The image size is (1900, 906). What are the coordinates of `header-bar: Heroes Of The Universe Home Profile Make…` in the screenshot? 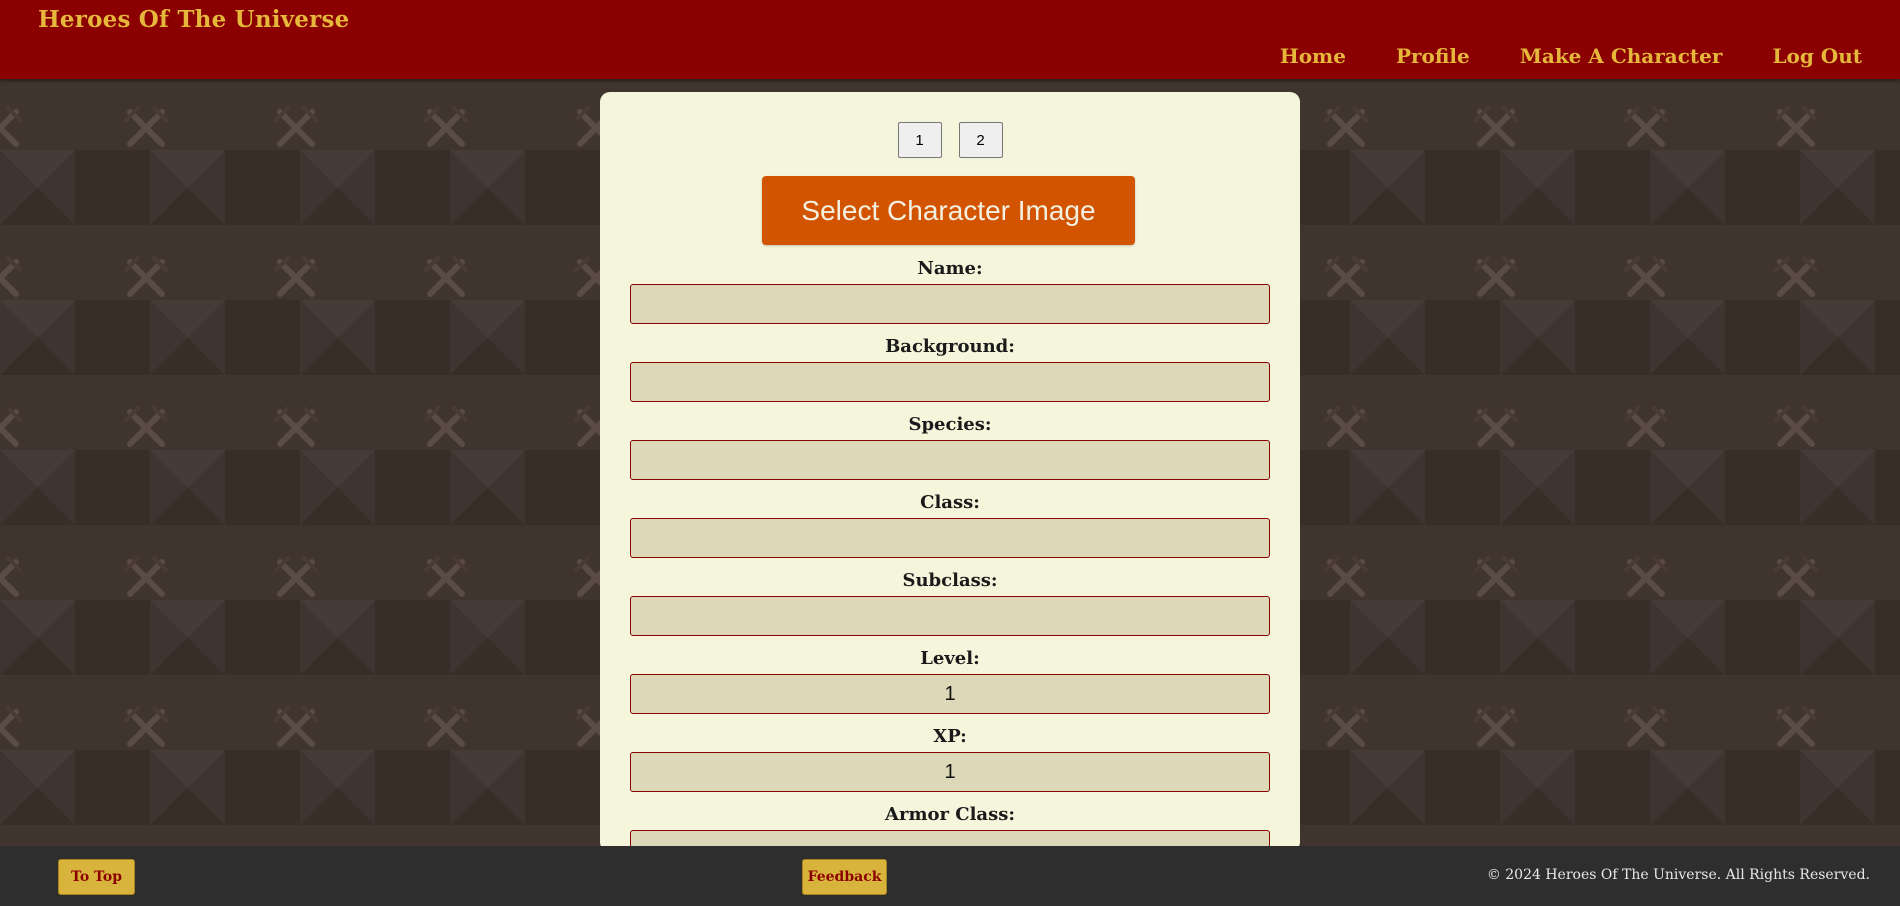 It's located at (950, 39).